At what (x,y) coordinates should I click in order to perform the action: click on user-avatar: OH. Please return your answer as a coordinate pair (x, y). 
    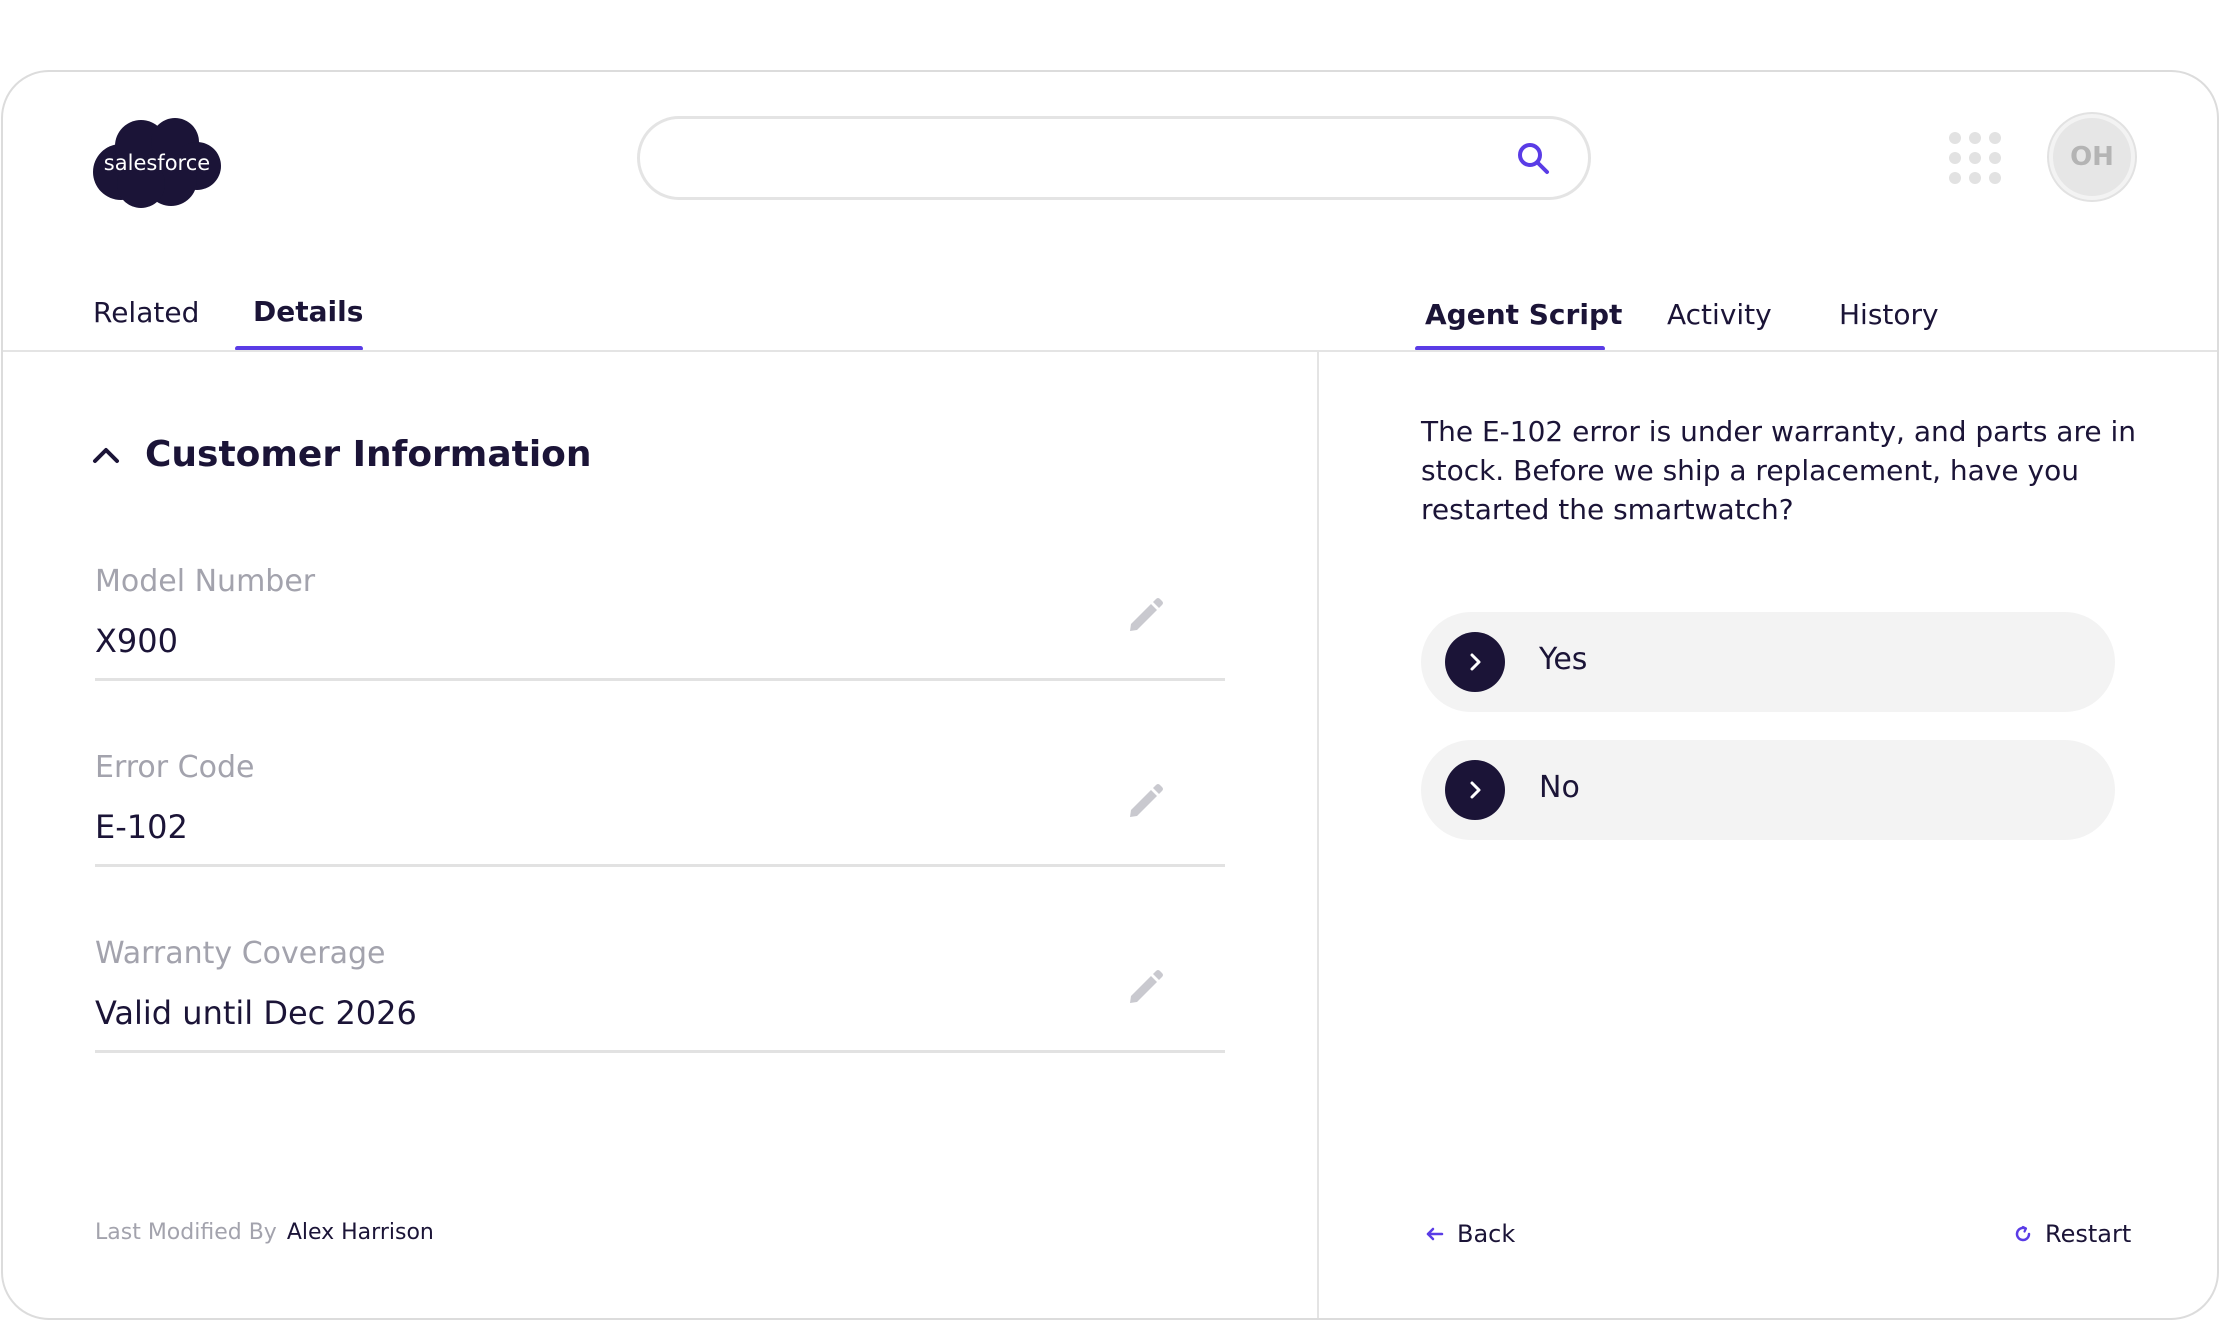
    Looking at the image, I should click on (2092, 157).